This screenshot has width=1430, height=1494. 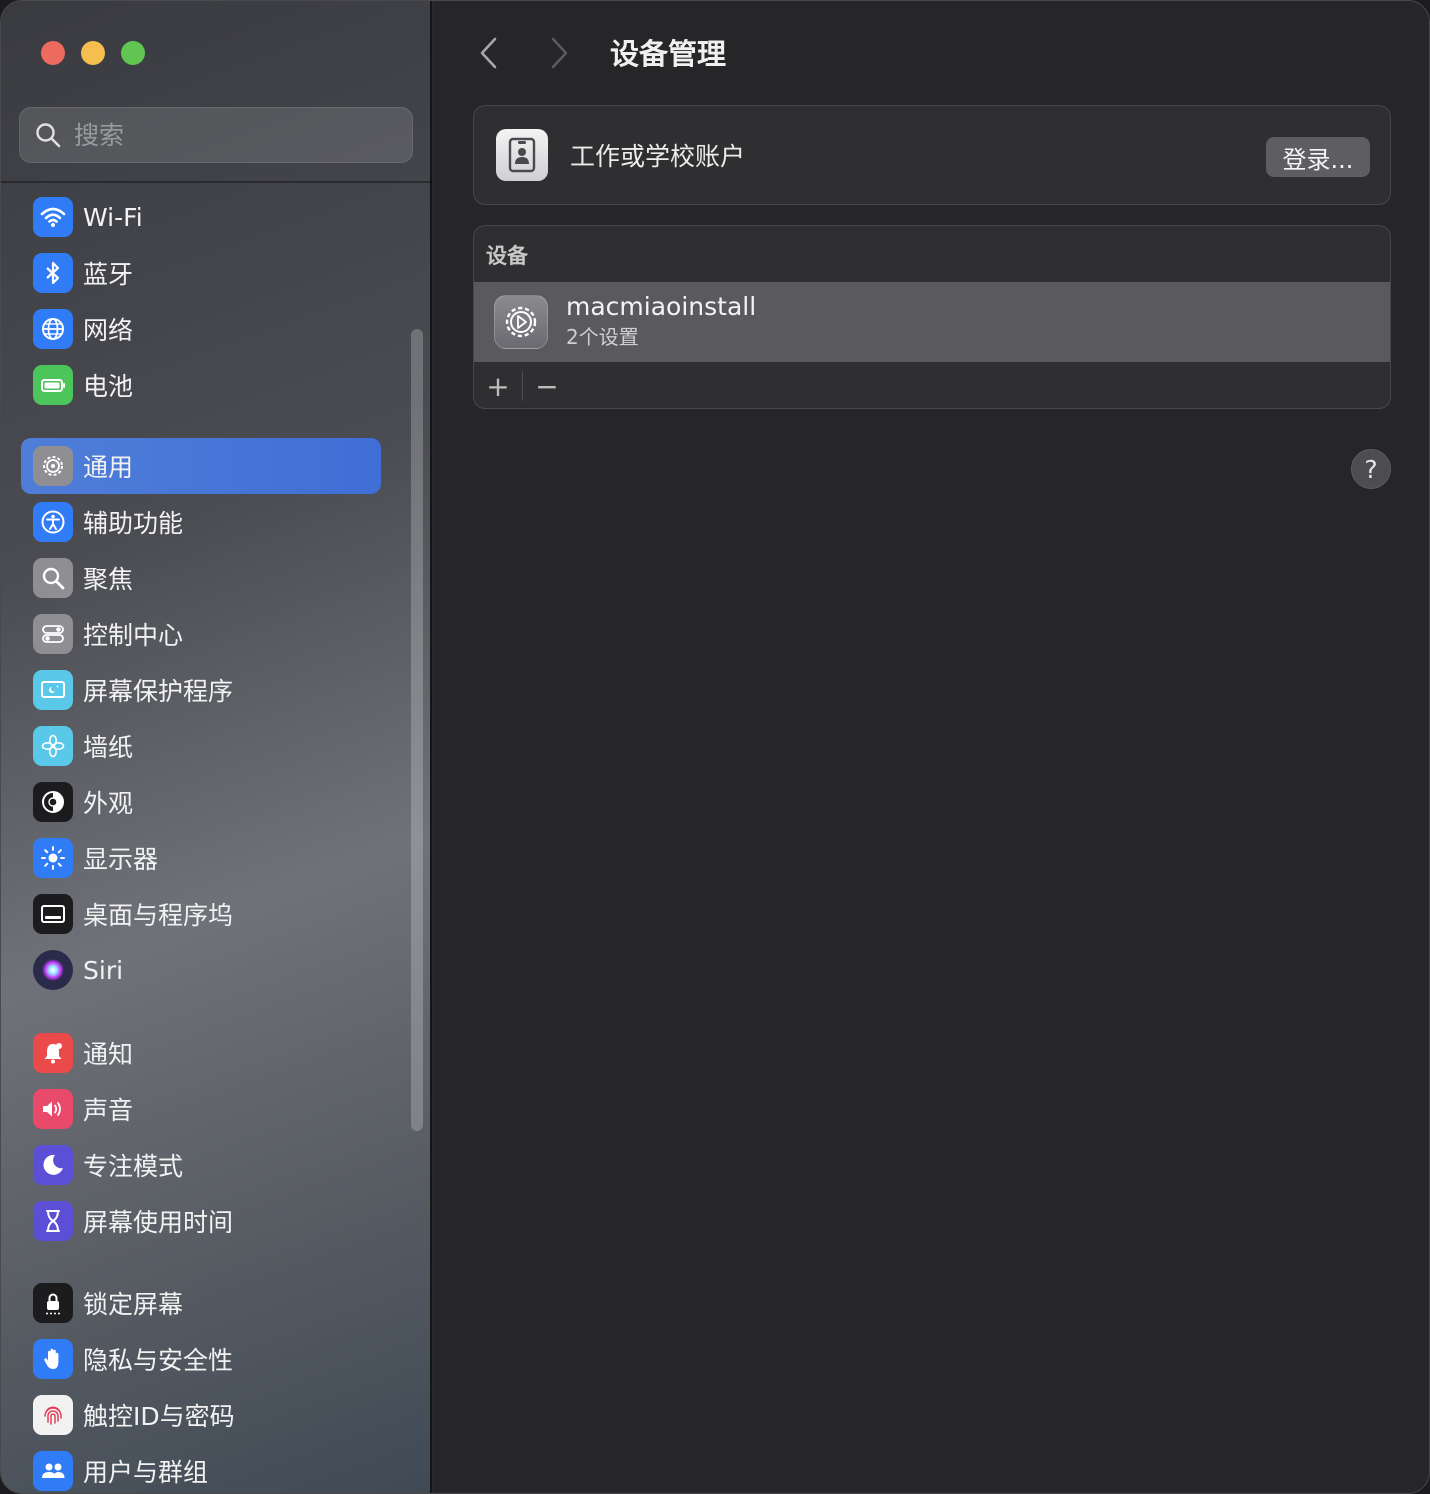 I want to click on spotlight-icon, so click(x=53, y=578).